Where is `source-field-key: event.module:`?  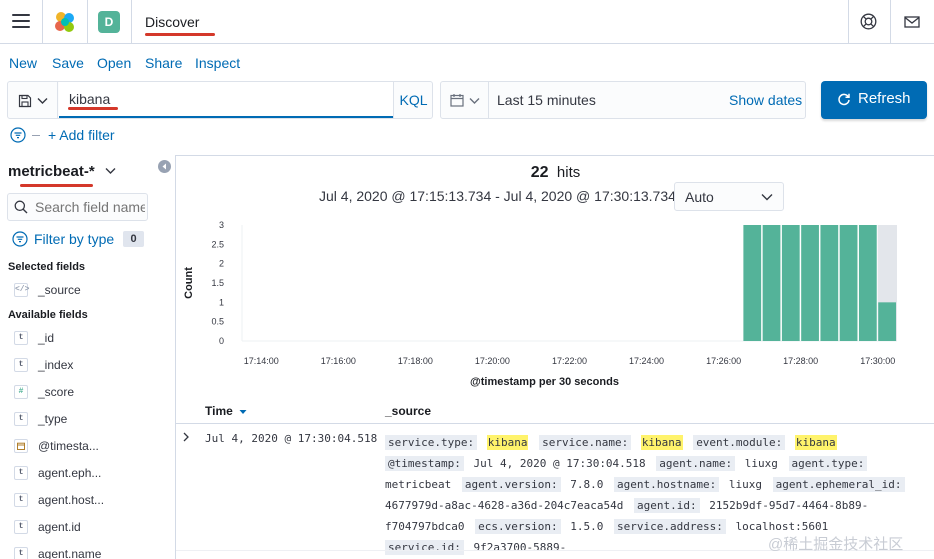
source-field-key: event.module: is located at coordinates (739, 442).